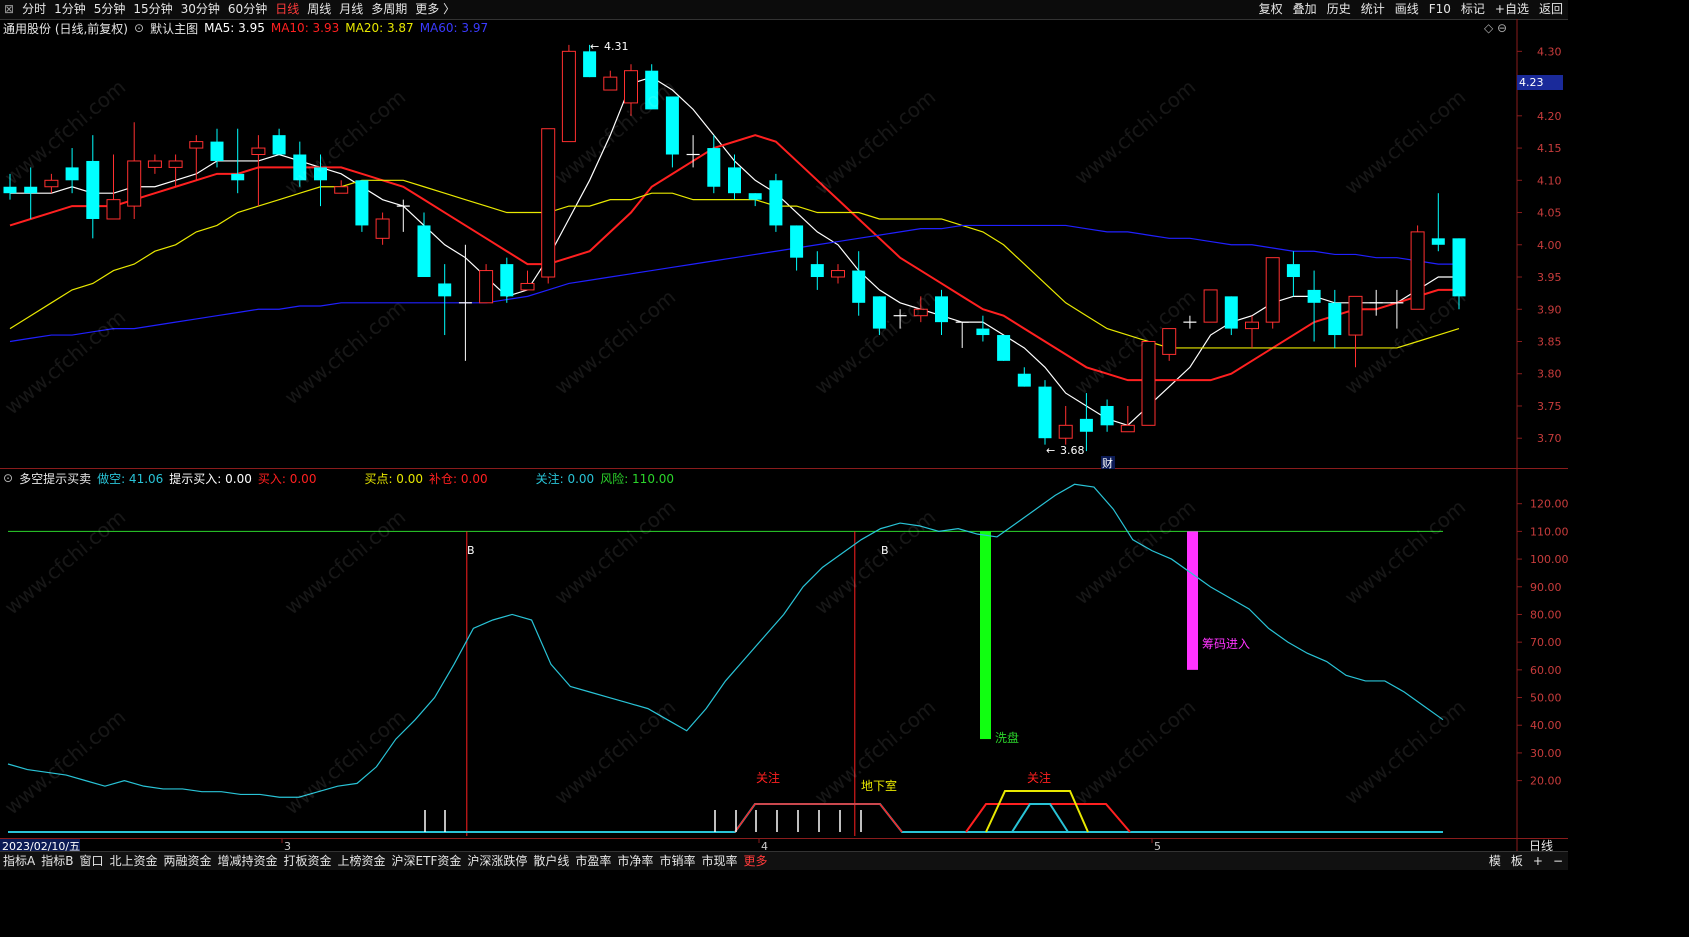 The height and width of the screenshot is (937, 1689). What do you see at coordinates (497, 861) in the screenshot?
I see `tab-limit-stats: 沪深涨跌停` at bounding box center [497, 861].